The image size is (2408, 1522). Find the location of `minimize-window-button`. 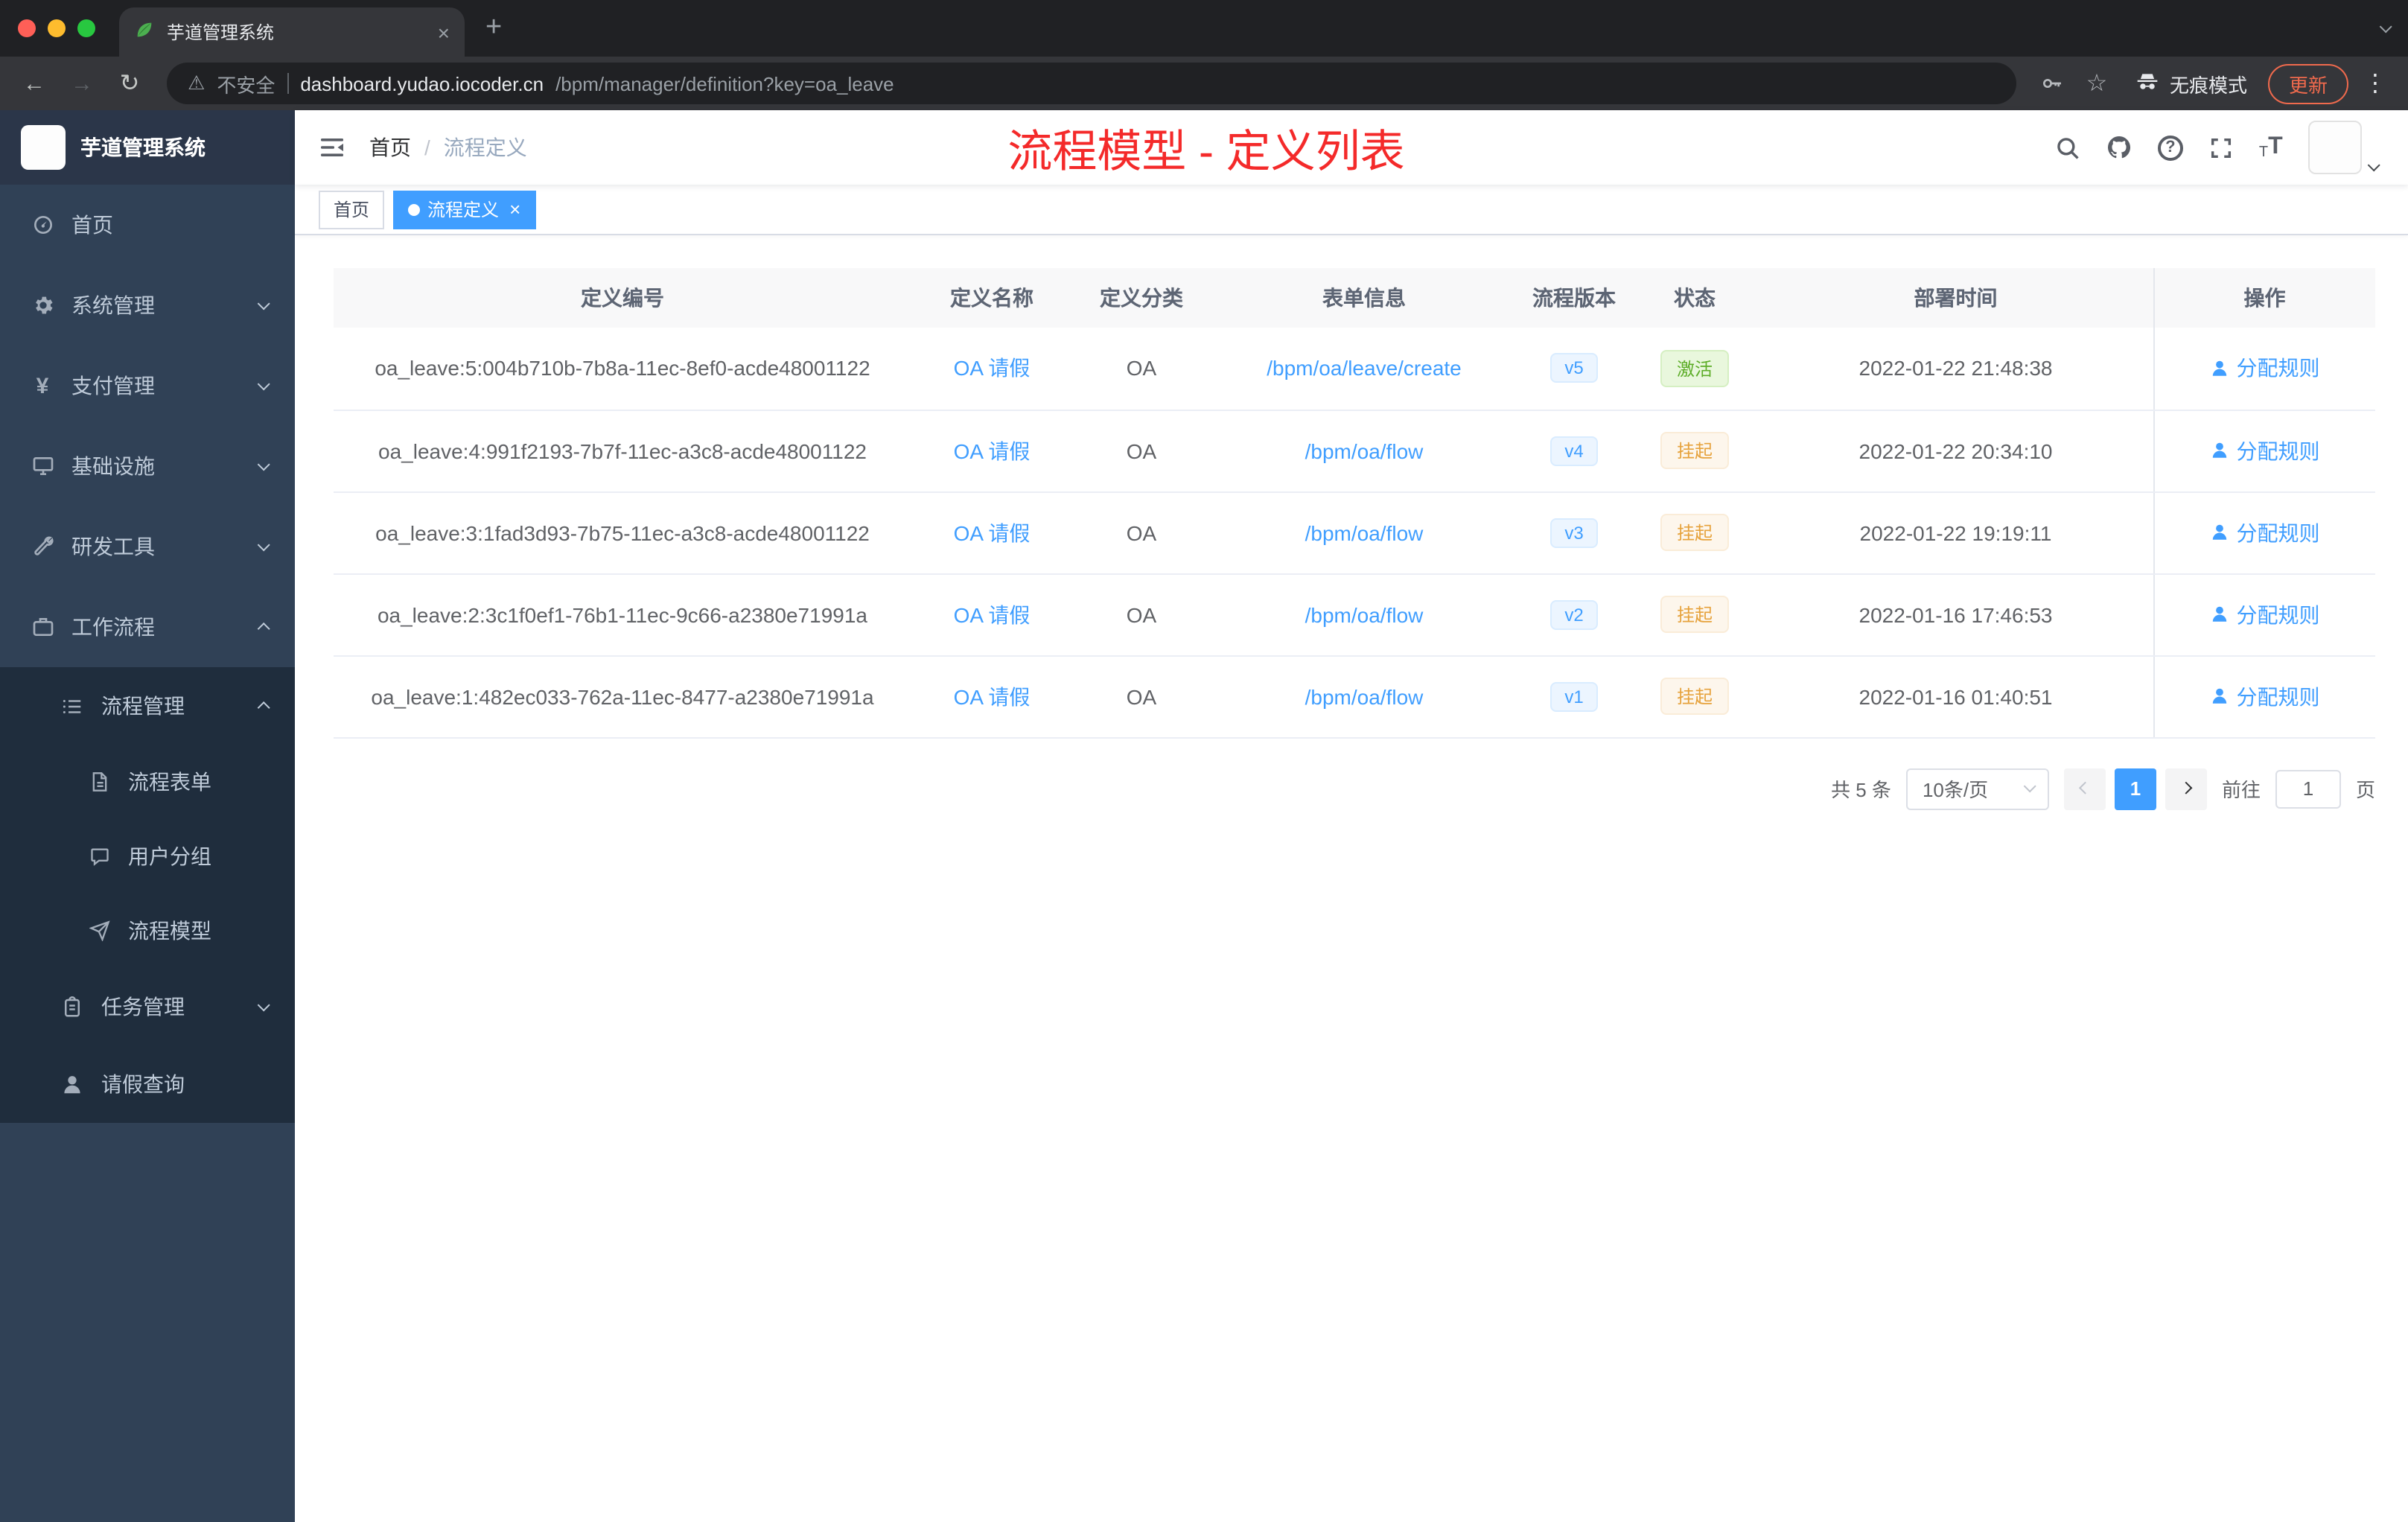

minimize-window-button is located at coordinates (57, 28).